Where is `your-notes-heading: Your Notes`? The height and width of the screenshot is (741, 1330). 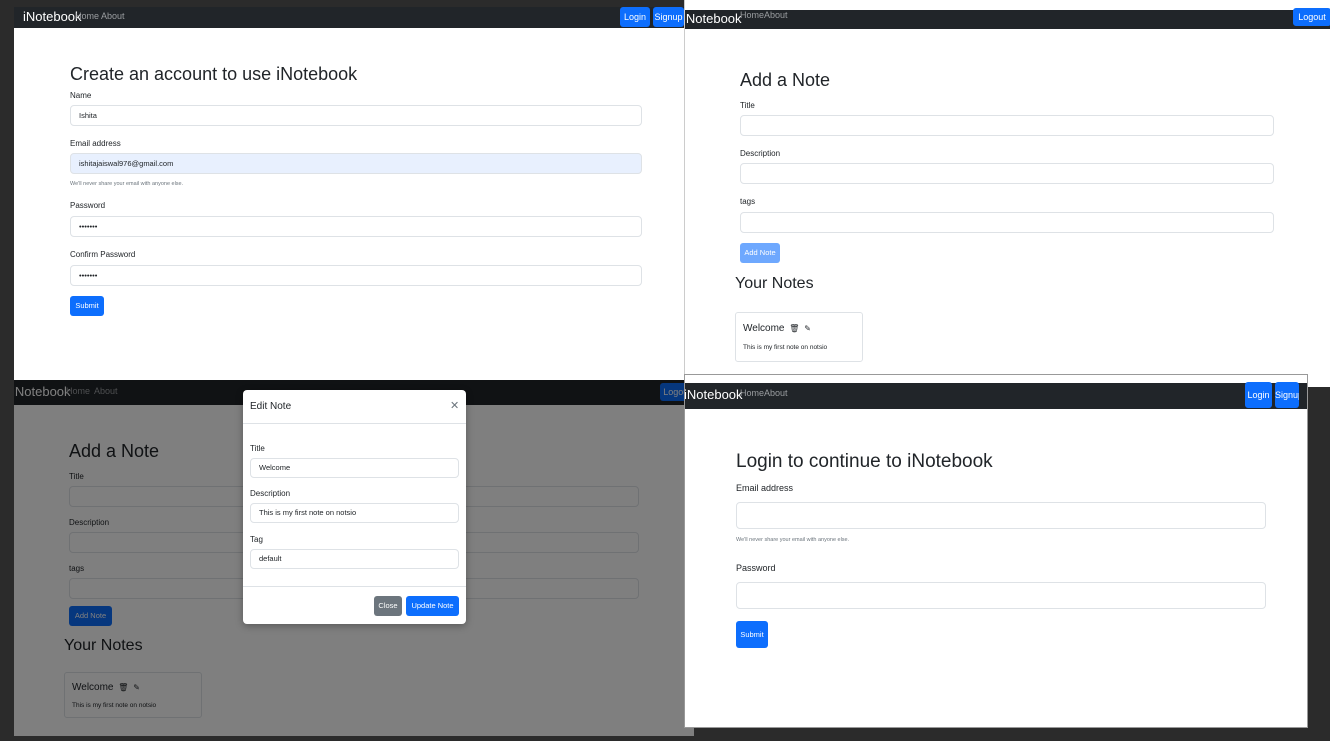
your-notes-heading: Your Notes is located at coordinates (774, 283).